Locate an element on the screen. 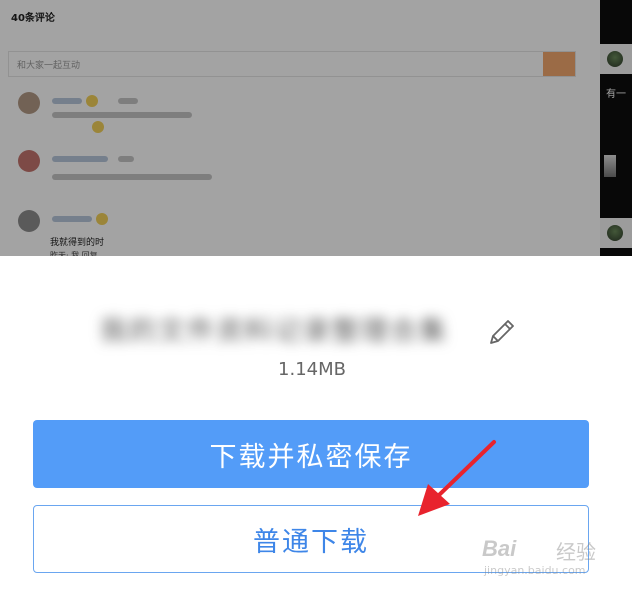  file-size: 1.14MB is located at coordinates (312, 369).